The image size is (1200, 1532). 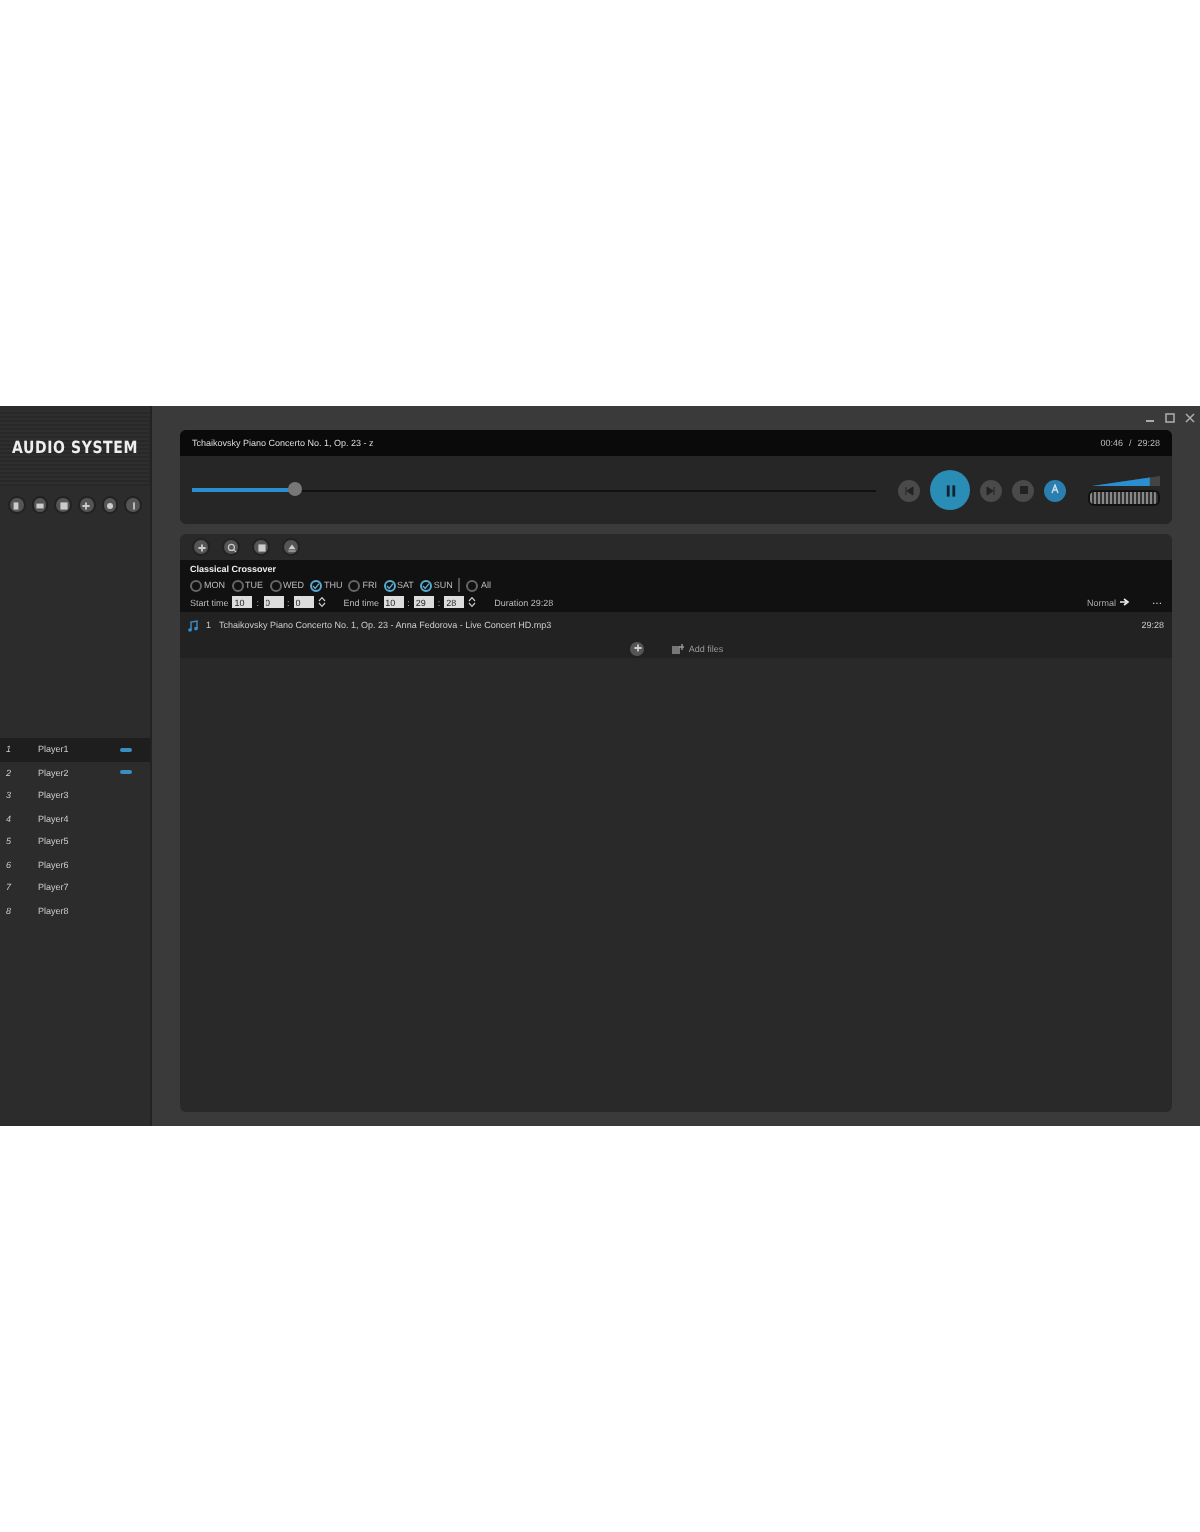 I want to click on volume-knob, so click(x=1124, y=497).